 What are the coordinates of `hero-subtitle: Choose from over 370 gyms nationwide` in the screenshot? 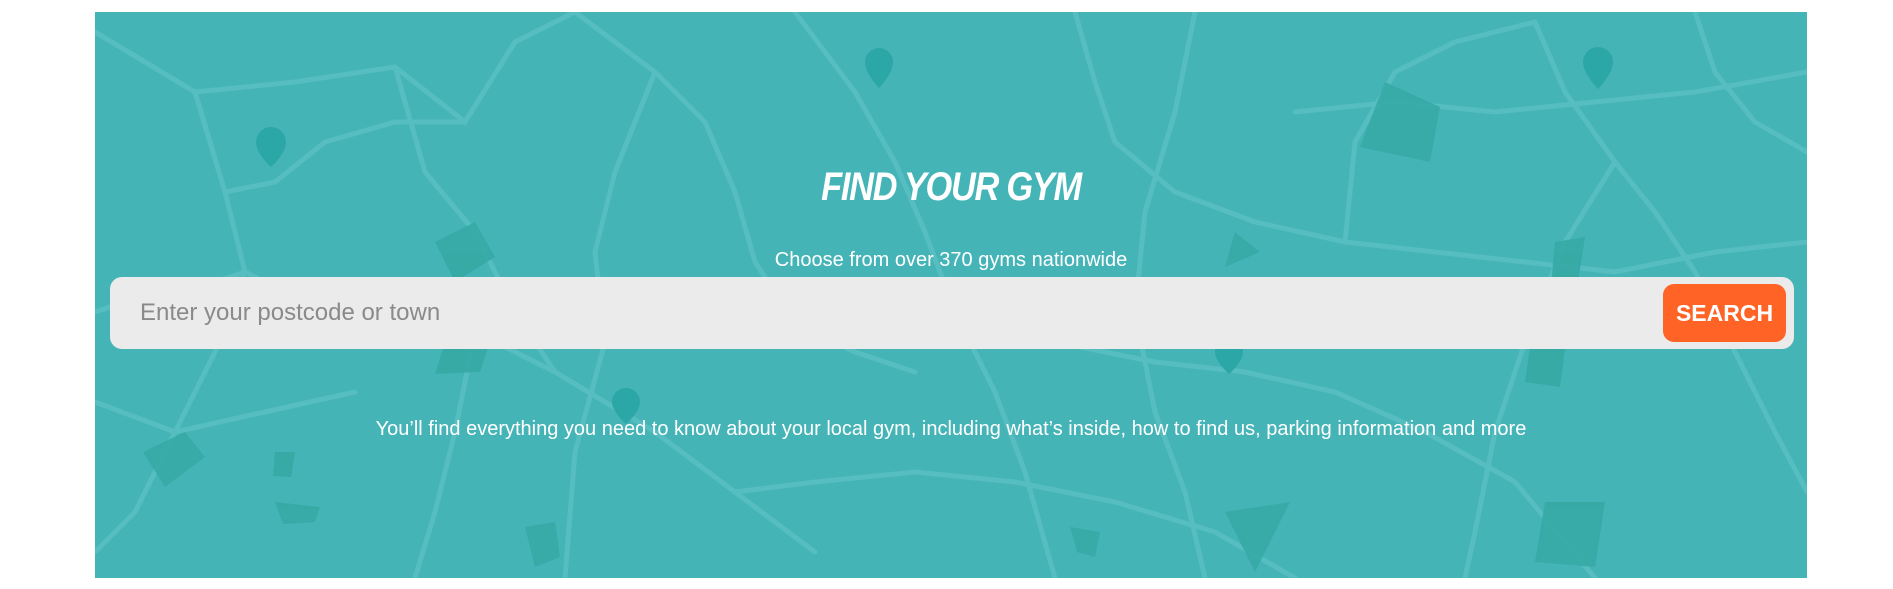 It's located at (951, 260).